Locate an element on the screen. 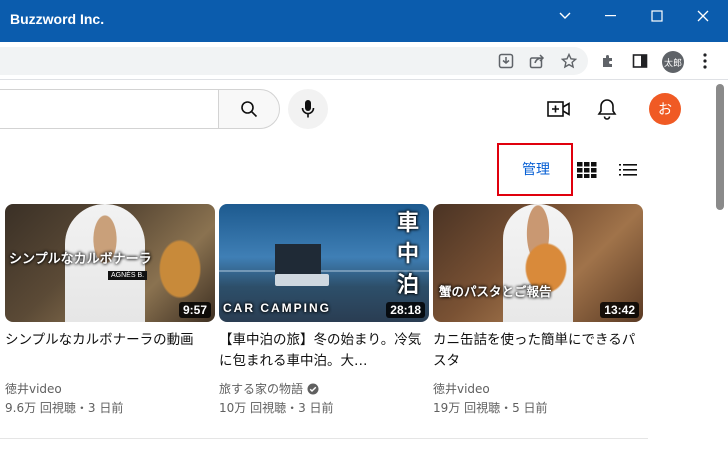 This screenshot has height=460, width=728. thumbnail-caption: シンプルなカルボナーラ is located at coordinates (80, 259).